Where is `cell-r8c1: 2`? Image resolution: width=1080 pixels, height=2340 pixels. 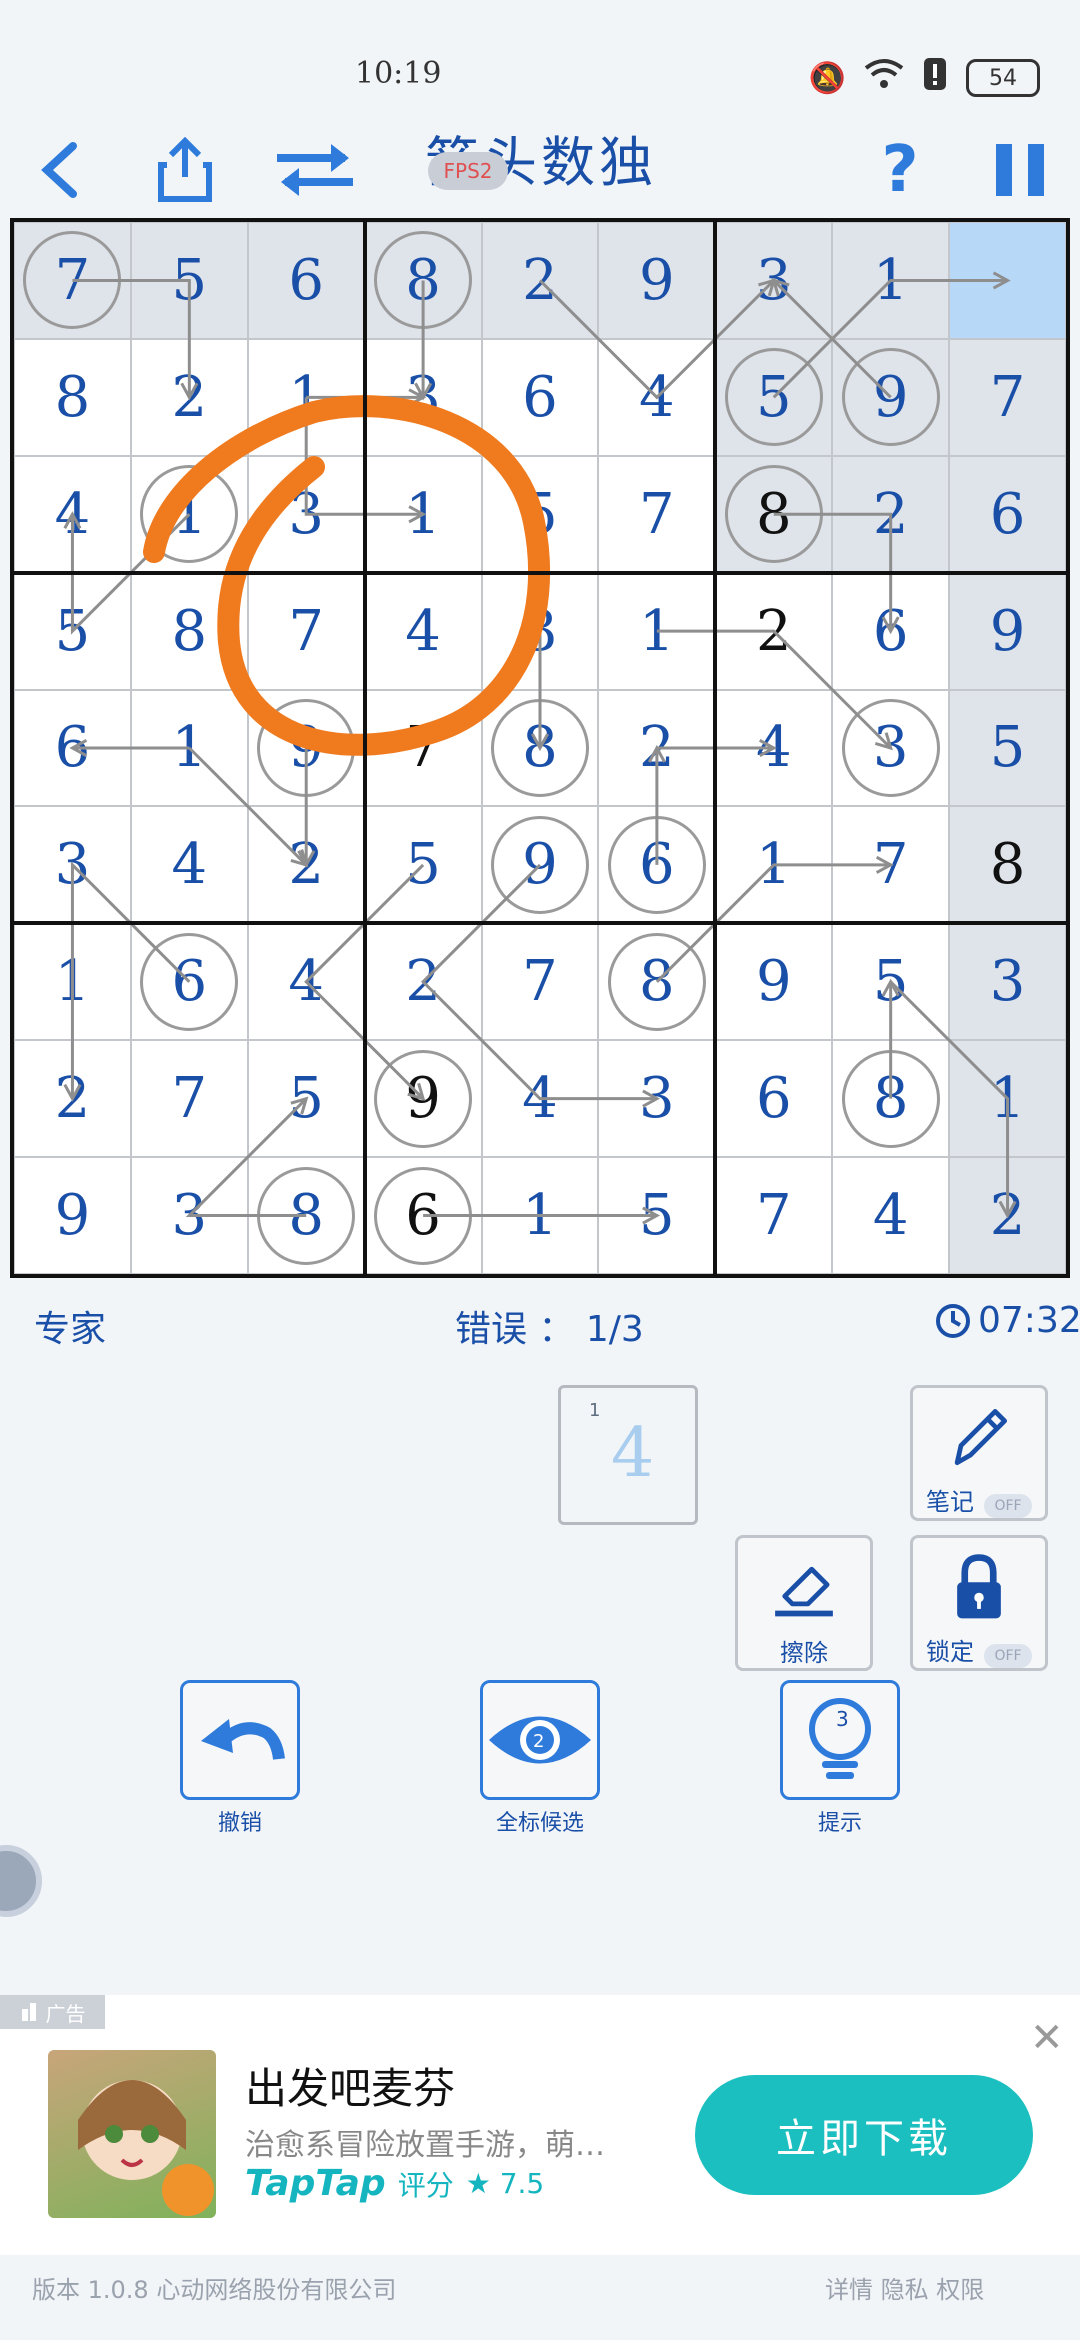
cell-r8c1: 2 is located at coordinates (72, 1099).